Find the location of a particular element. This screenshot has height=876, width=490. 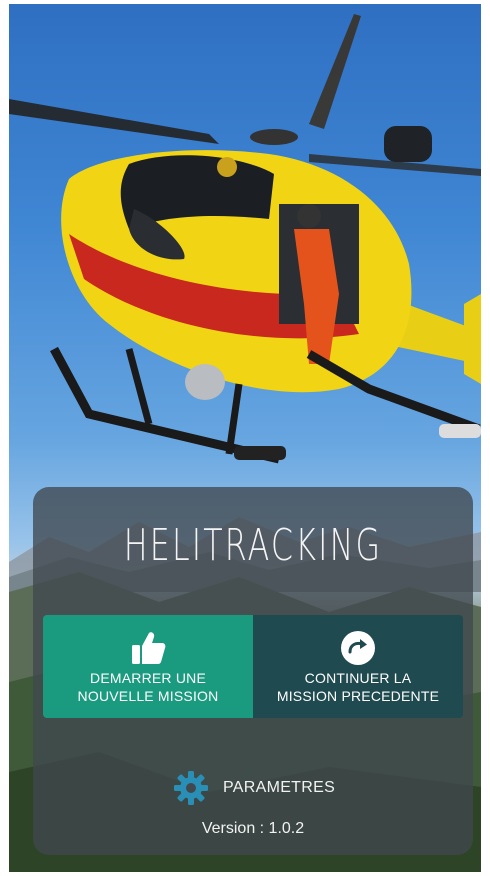

gear-icon is located at coordinates (191, 788).